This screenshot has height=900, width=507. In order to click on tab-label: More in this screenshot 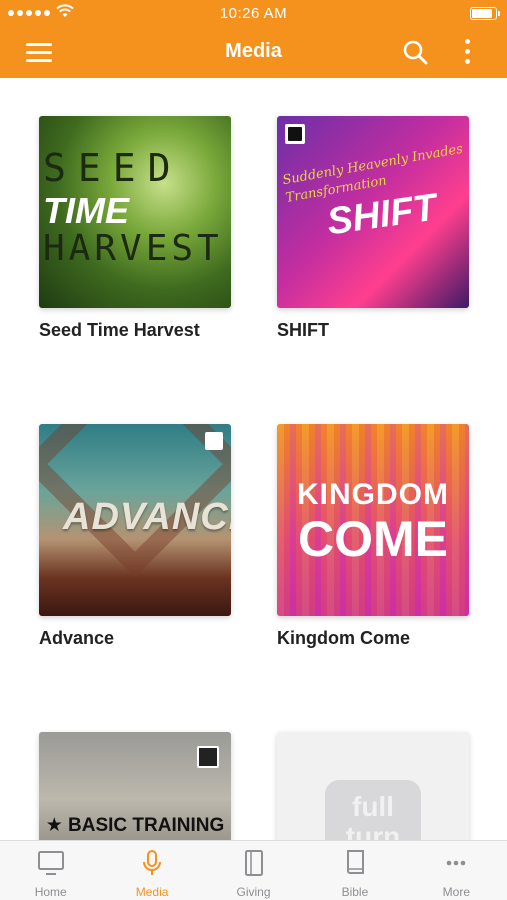, I will do `click(456, 892)`.